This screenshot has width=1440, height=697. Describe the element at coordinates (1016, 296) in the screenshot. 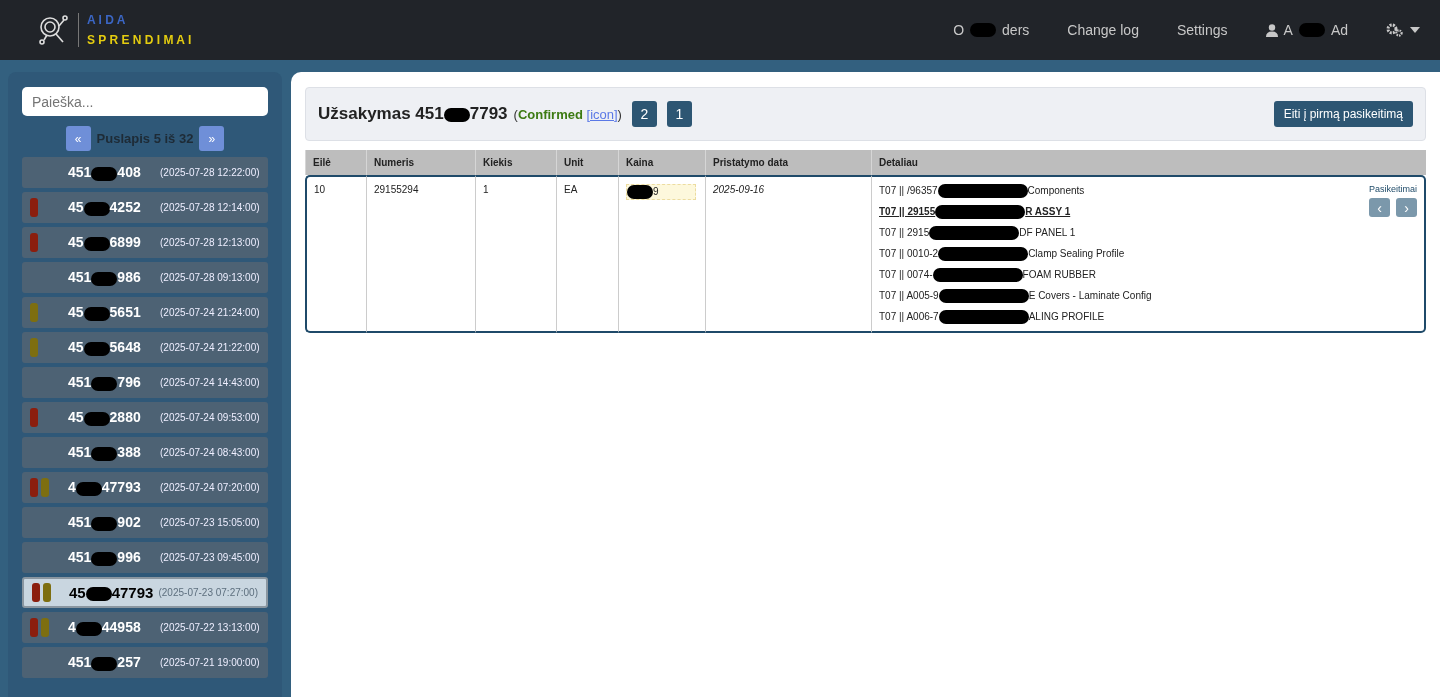

I see `detail-line: T07 || A005-9 E Covers - Laminate Config` at that location.